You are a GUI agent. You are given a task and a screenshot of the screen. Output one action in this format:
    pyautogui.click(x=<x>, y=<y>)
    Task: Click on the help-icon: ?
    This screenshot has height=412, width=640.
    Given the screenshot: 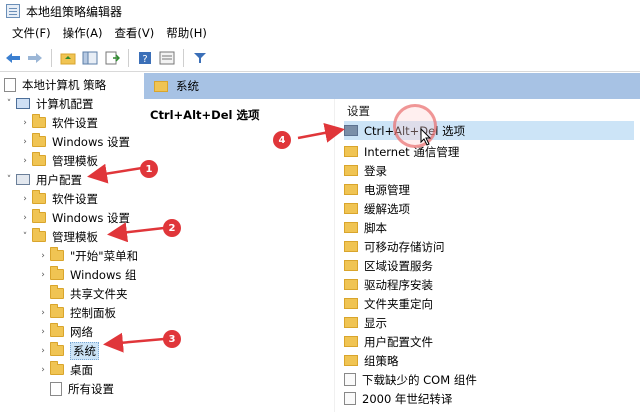 What is the action you would take?
    pyautogui.click(x=145, y=58)
    